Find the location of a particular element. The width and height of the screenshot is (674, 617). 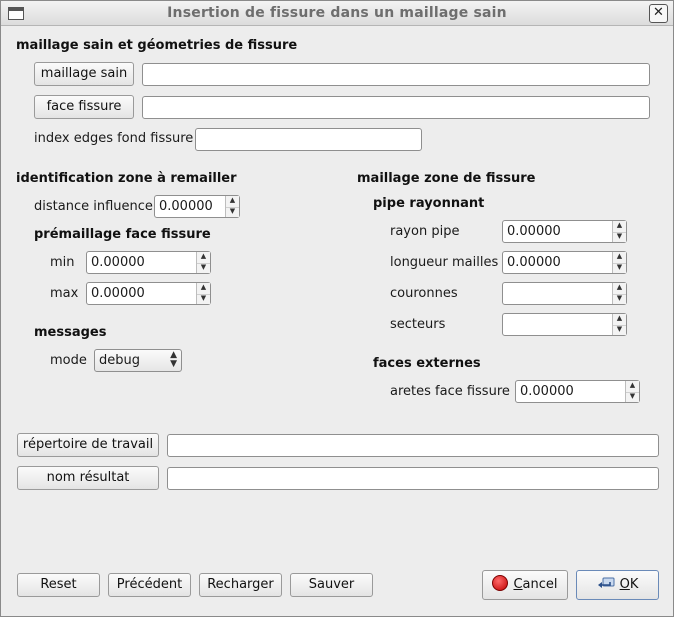

updown-chevron-icon: ▲ ▼ is located at coordinates (173, 359).